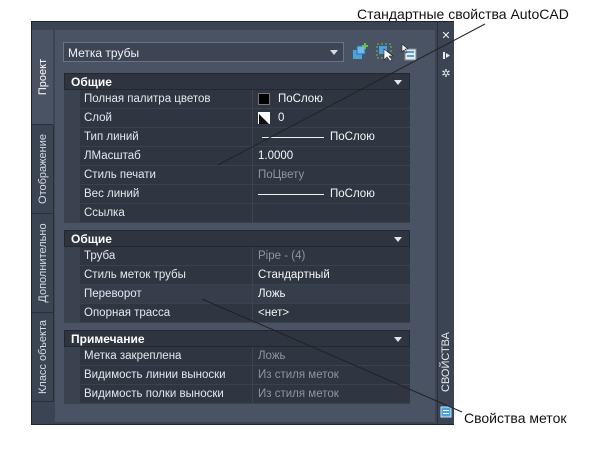 The image size is (600, 450). What do you see at coordinates (446, 36) in the screenshot?
I see `close-icon: ✕` at bounding box center [446, 36].